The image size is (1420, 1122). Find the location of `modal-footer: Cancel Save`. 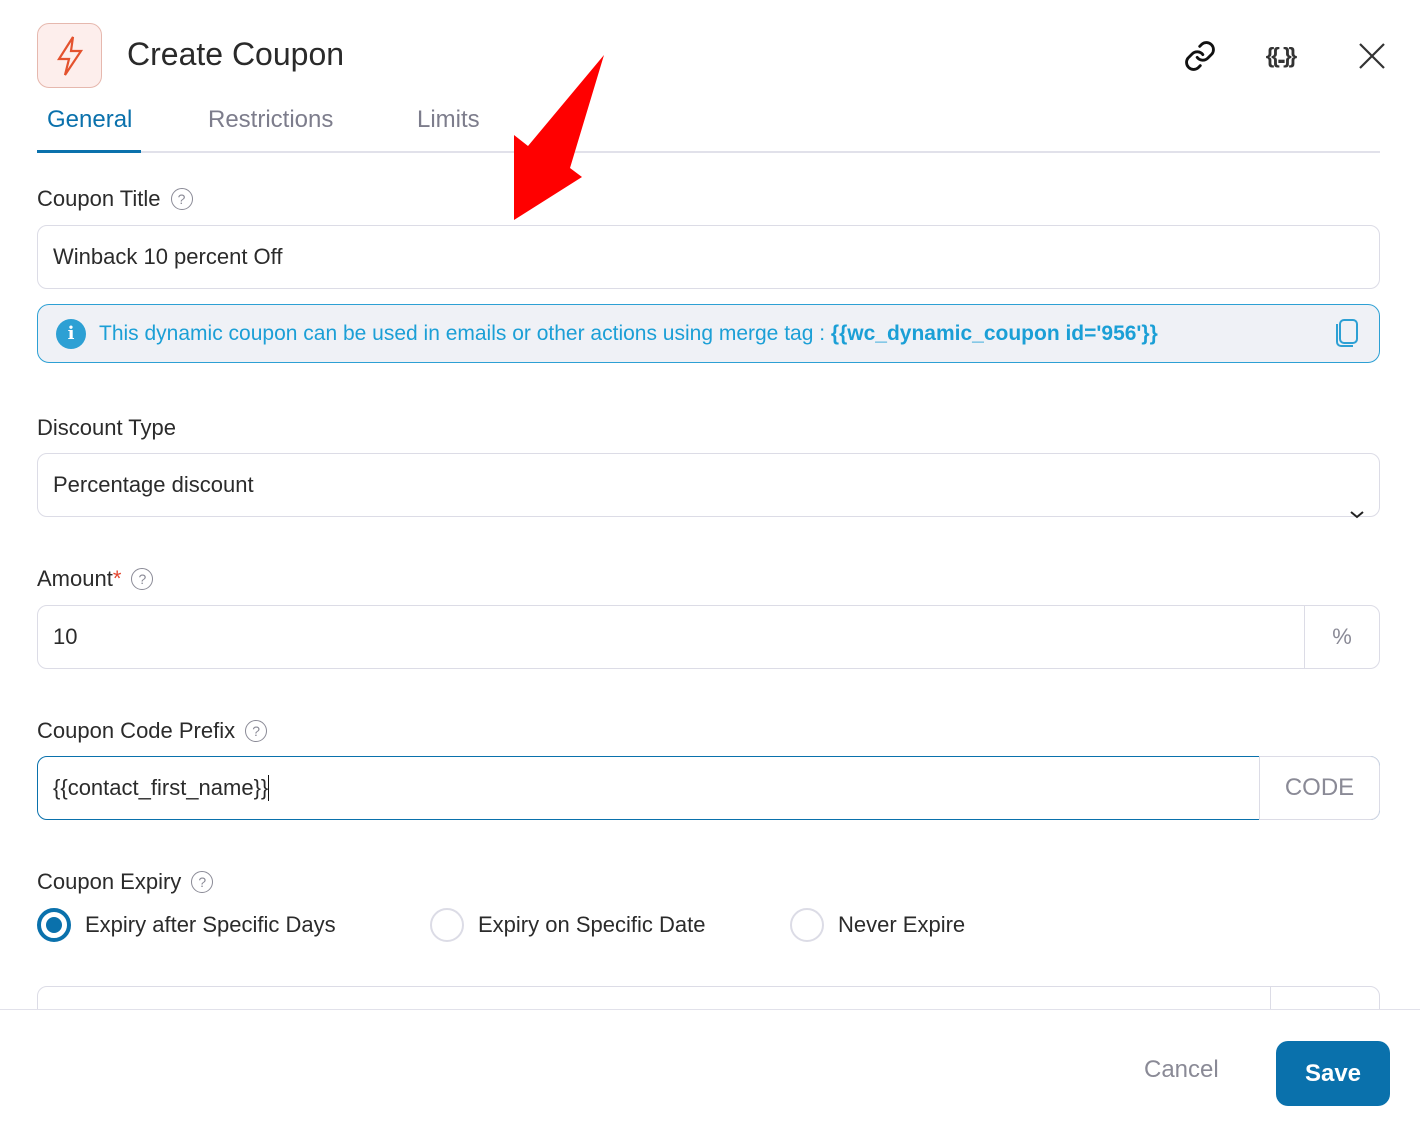

modal-footer: Cancel Save is located at coordinates (710, 1065).